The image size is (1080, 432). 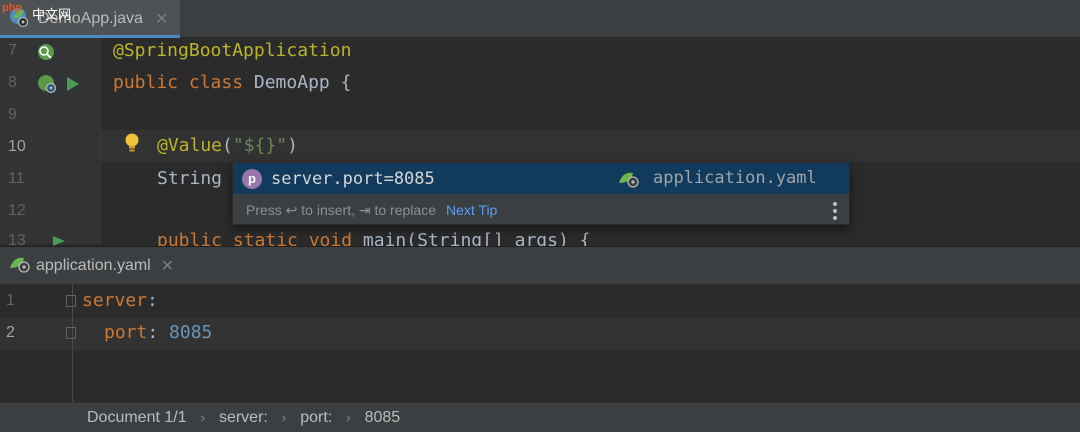 What do you see at coordinates (115, 300) in the screenshot?
I see `yaml-key: server` at bounding box center [115, 300].